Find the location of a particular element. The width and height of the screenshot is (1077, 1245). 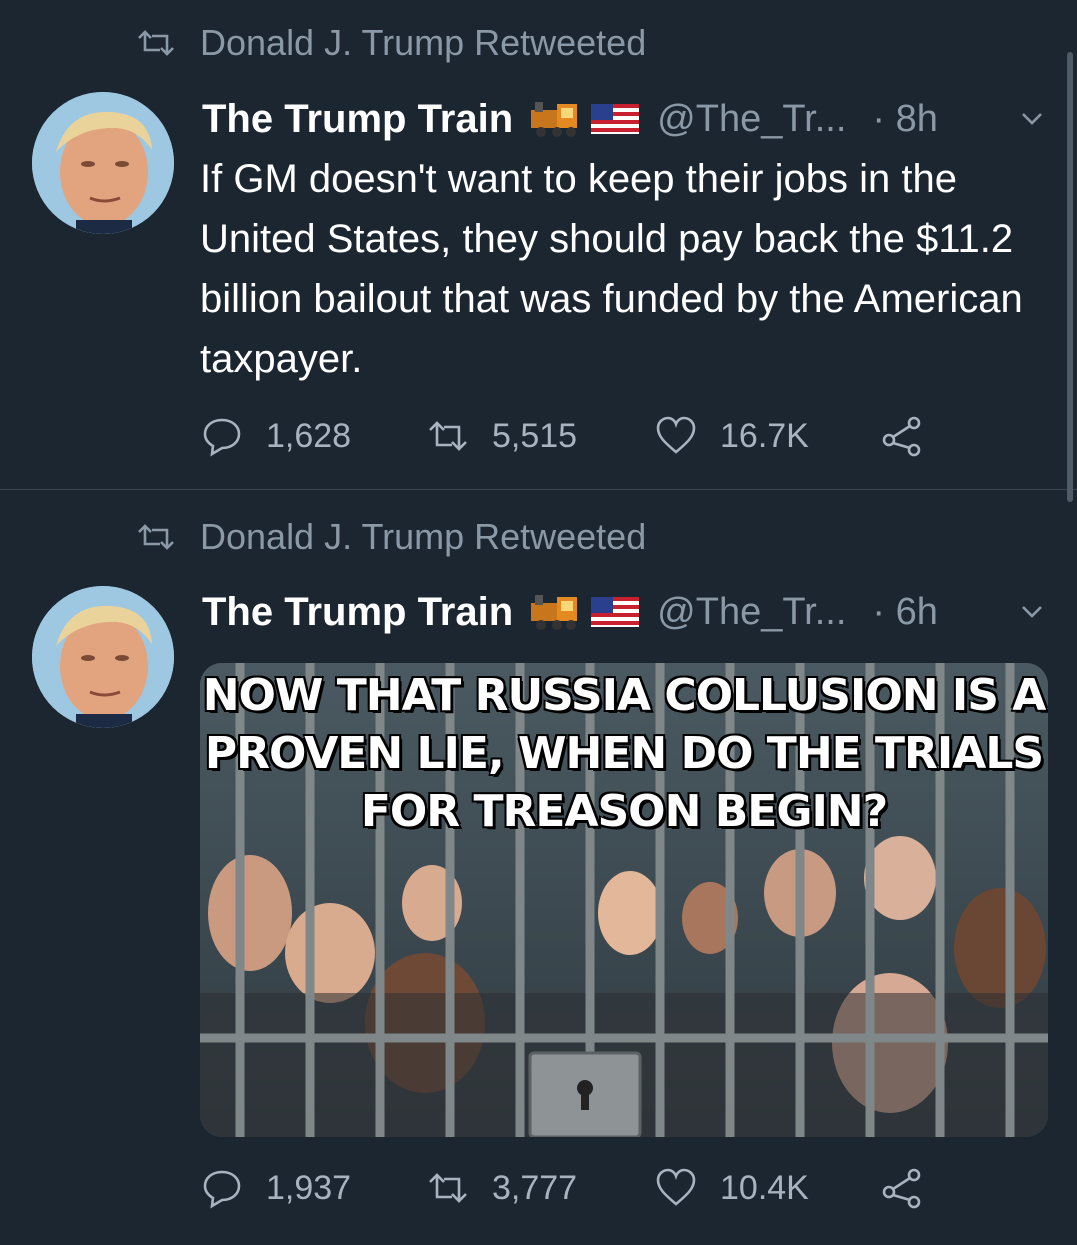

tweet-header: The Trump Train @The_Tr... · 8h is located at coordinates (624, 119).